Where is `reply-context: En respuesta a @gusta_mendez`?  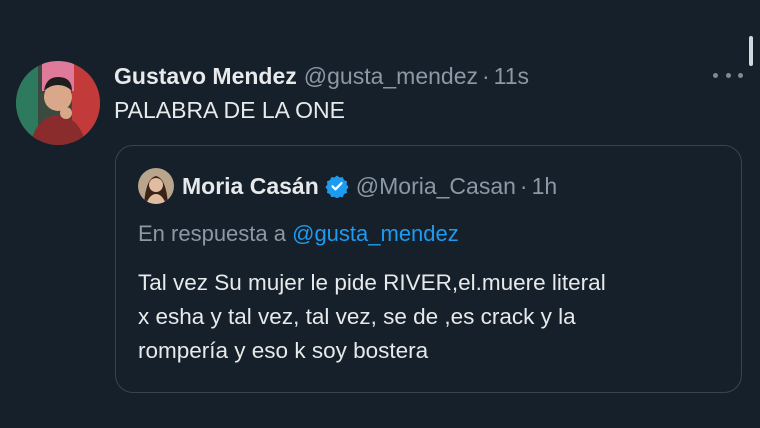
reply-context: En respuesta a @gusta_mendez is located at coordinates (298, 234).